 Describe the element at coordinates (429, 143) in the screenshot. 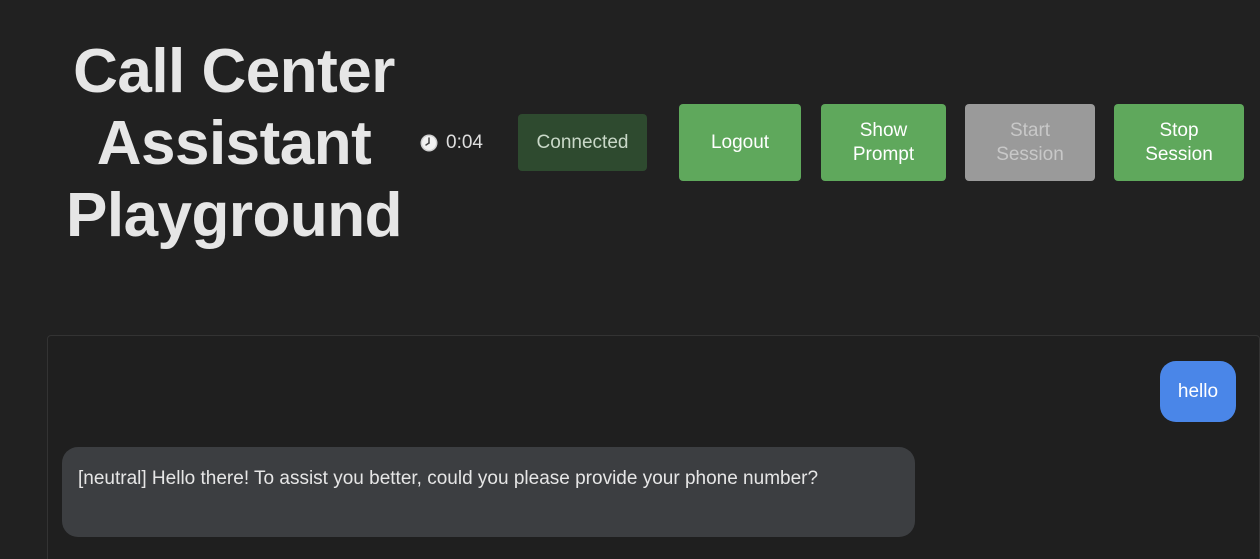

I see `clock-icon` at that location.